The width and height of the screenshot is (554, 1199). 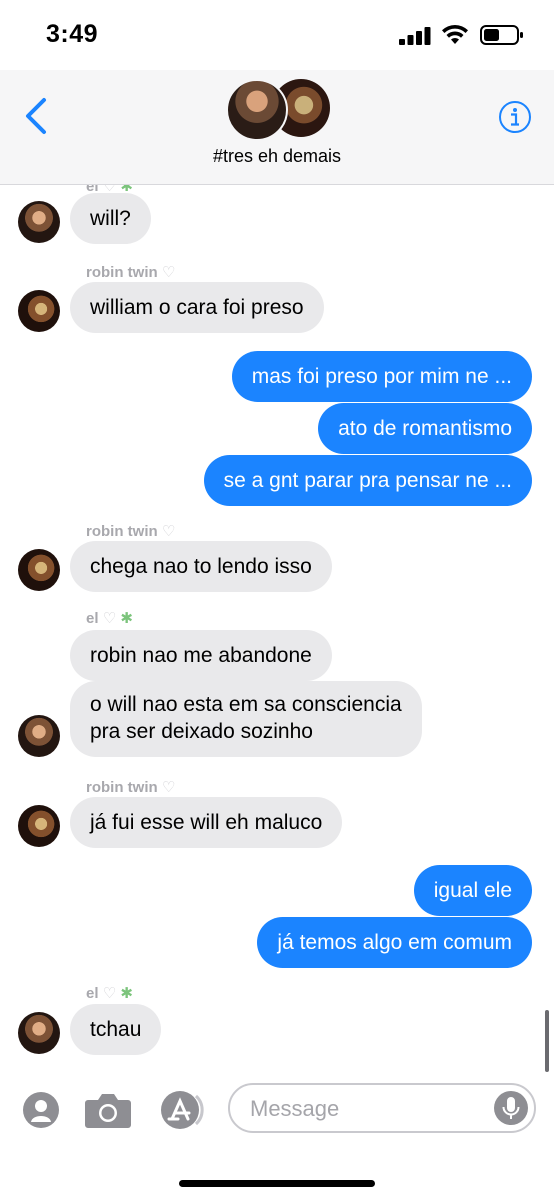 What do you see at coordinates (277, 156) in the screenshot?
I see `group-name: #tres eh demais` at bounding box center [277, 156].